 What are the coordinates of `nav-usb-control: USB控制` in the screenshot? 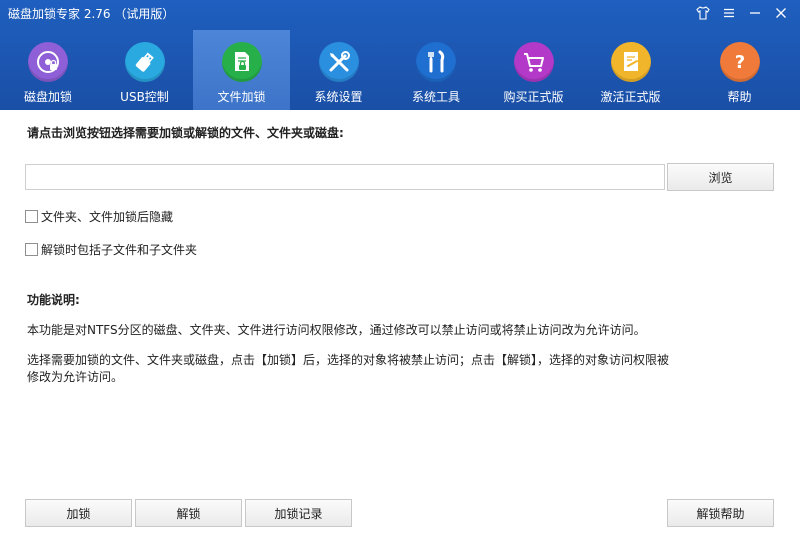 It's located at (144, 70).